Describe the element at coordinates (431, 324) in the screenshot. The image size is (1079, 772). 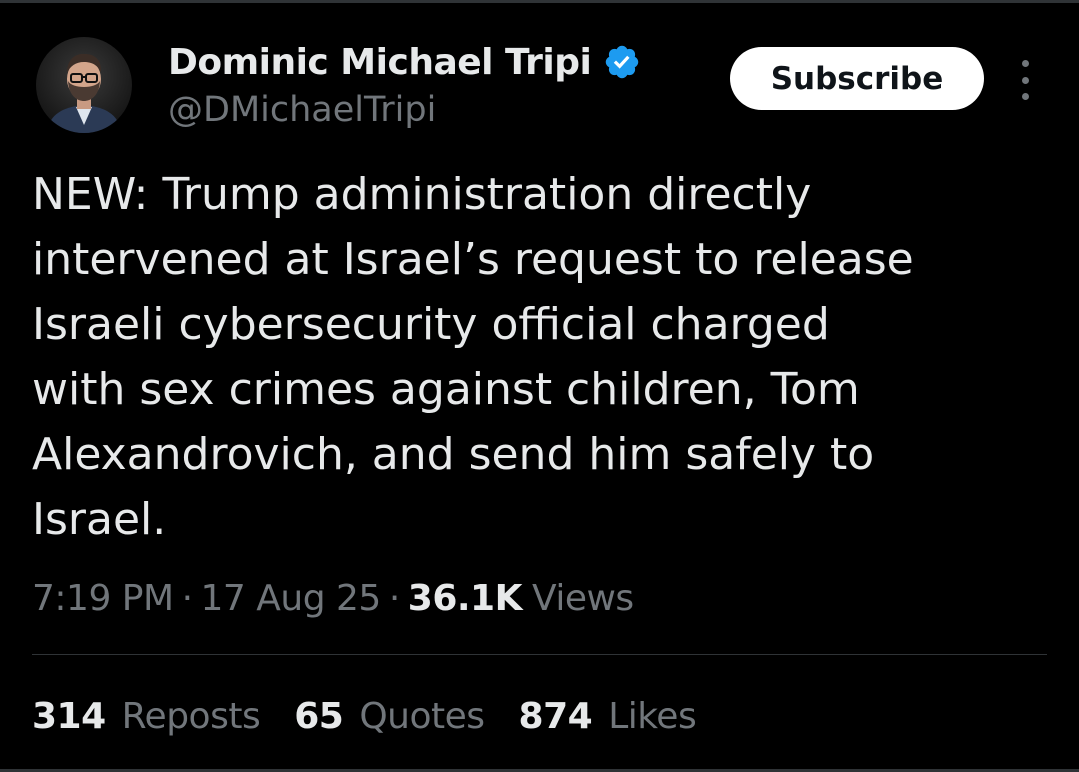
I see `tweet-line: Israeli cybersecurity official charged` at that location.